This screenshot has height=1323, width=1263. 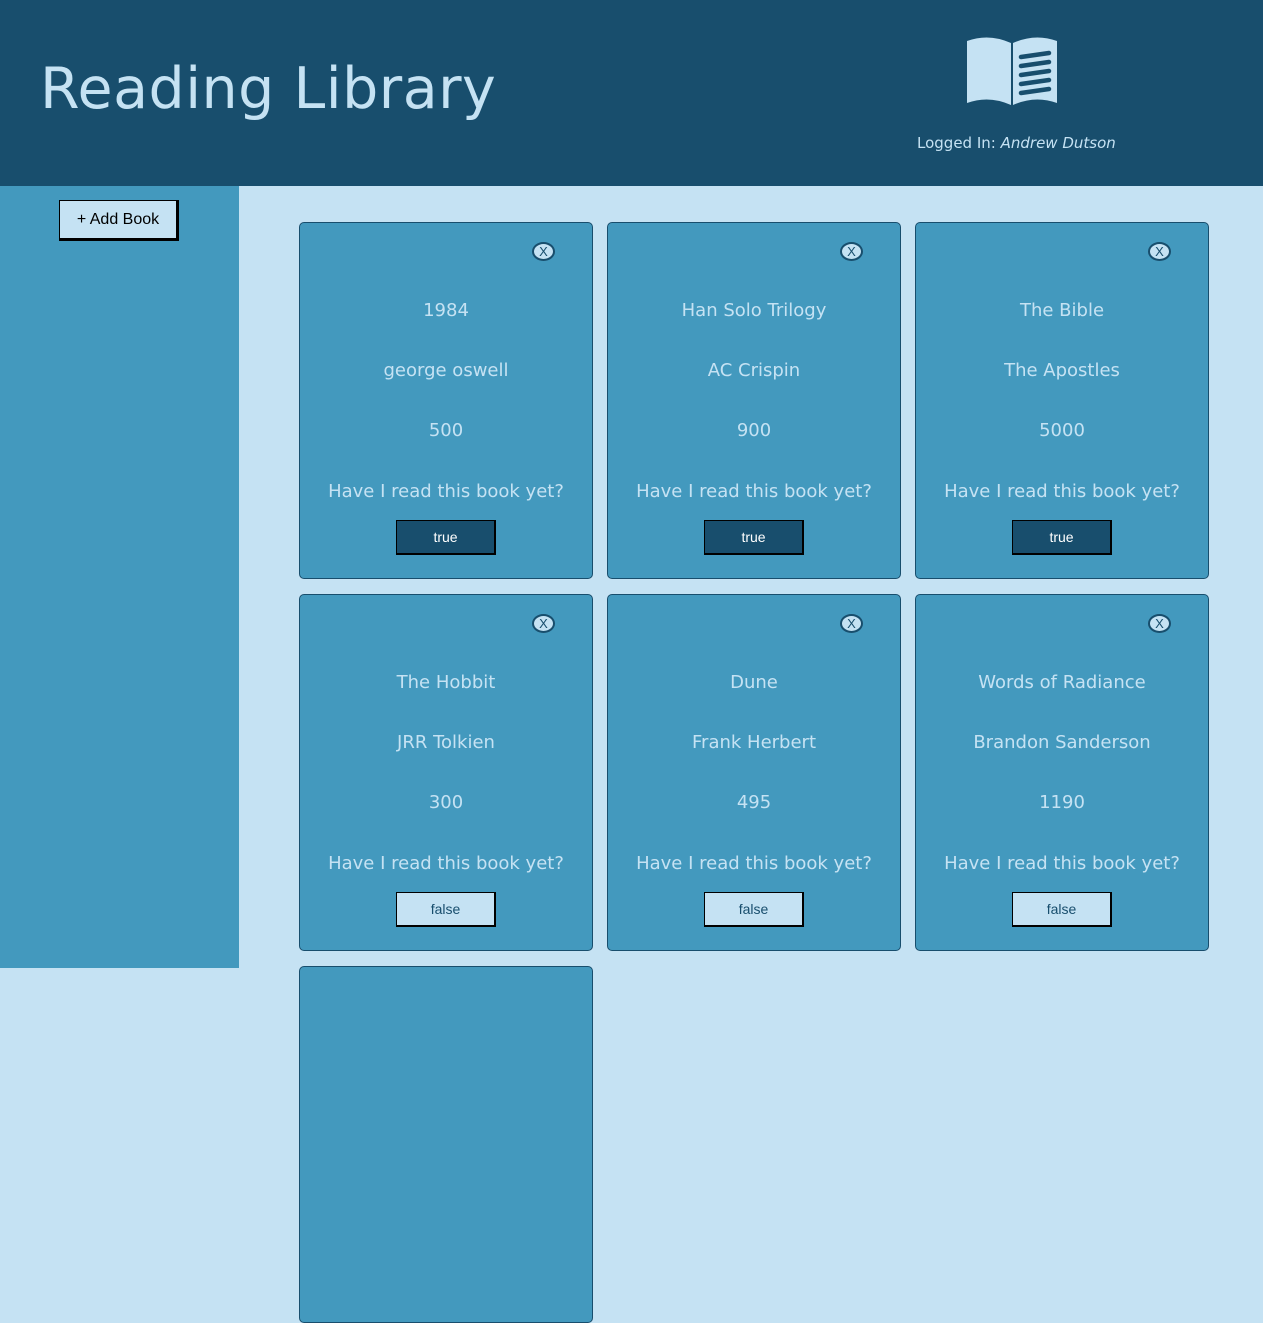 I want to click on book-title: Han Solo Trilogy, so click(x=754, y=310).